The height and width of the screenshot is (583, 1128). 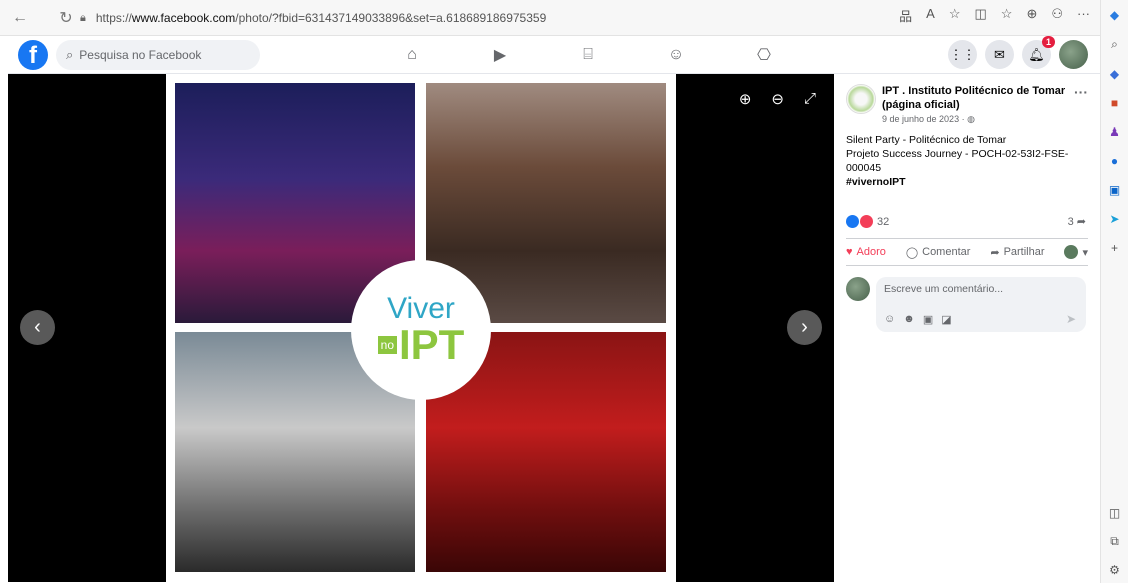 I want to click on browser-actions: 品 A ☆ ◫ ☆ ⊕ ⚇ ···, so click(x=994, y=15).